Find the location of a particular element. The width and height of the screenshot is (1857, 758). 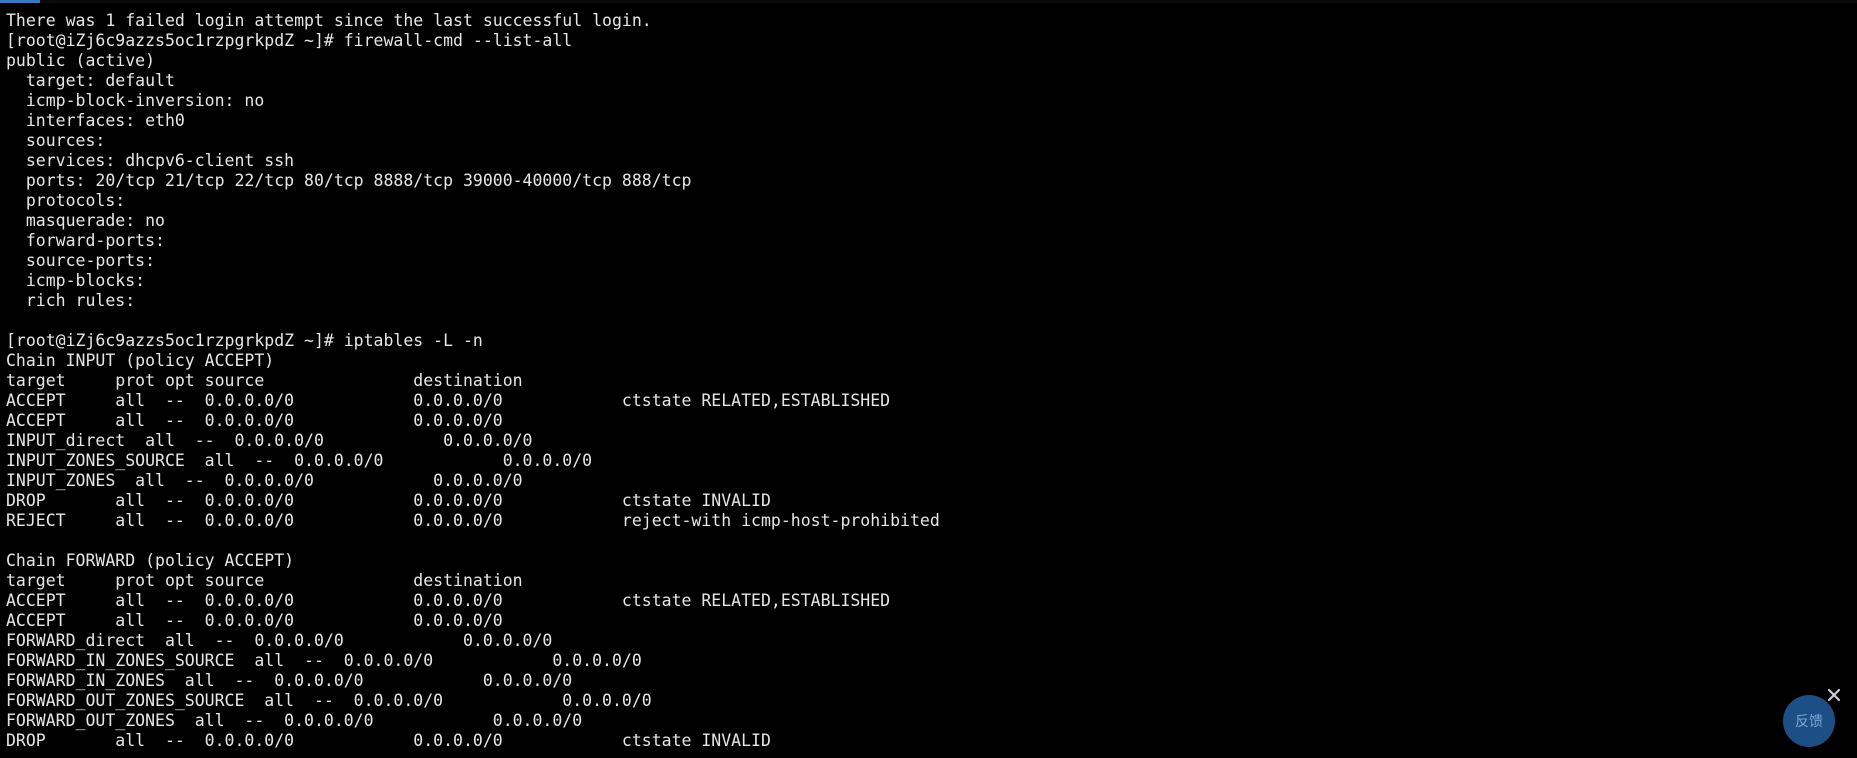

terminal-line: Chain FORWARD (policy ACCEPT) is located at coordinates (150, 560).